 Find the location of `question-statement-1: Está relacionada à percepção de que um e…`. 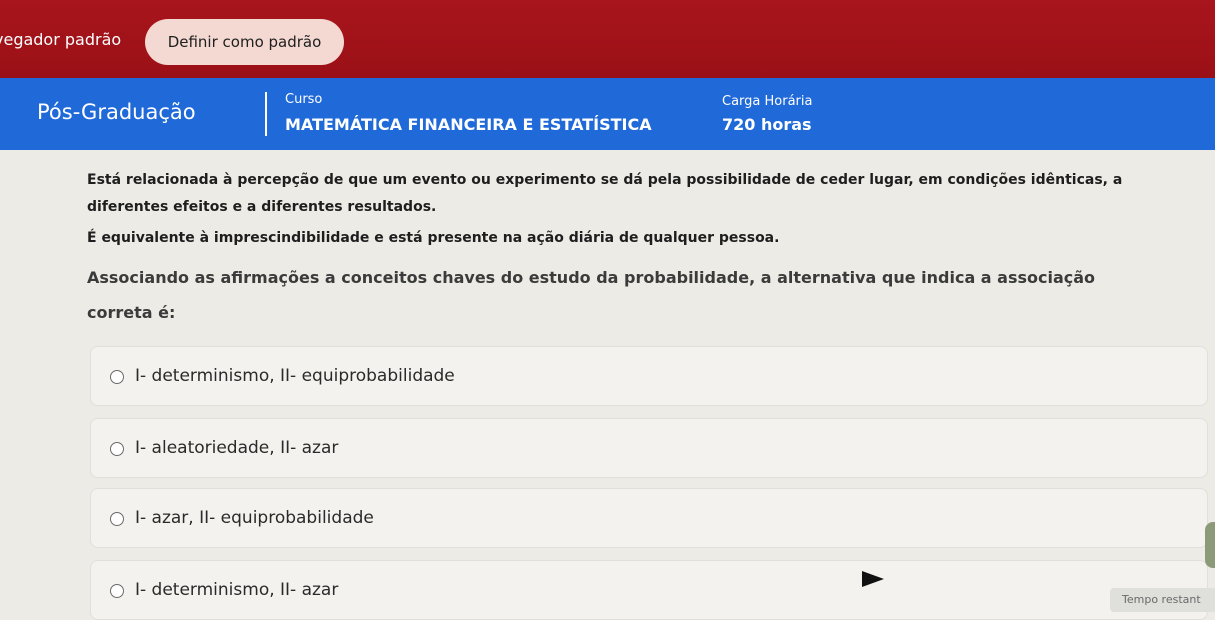

question-statement-1: Está relacionada à percepção de que um e… is located at coordinates (605, 180).